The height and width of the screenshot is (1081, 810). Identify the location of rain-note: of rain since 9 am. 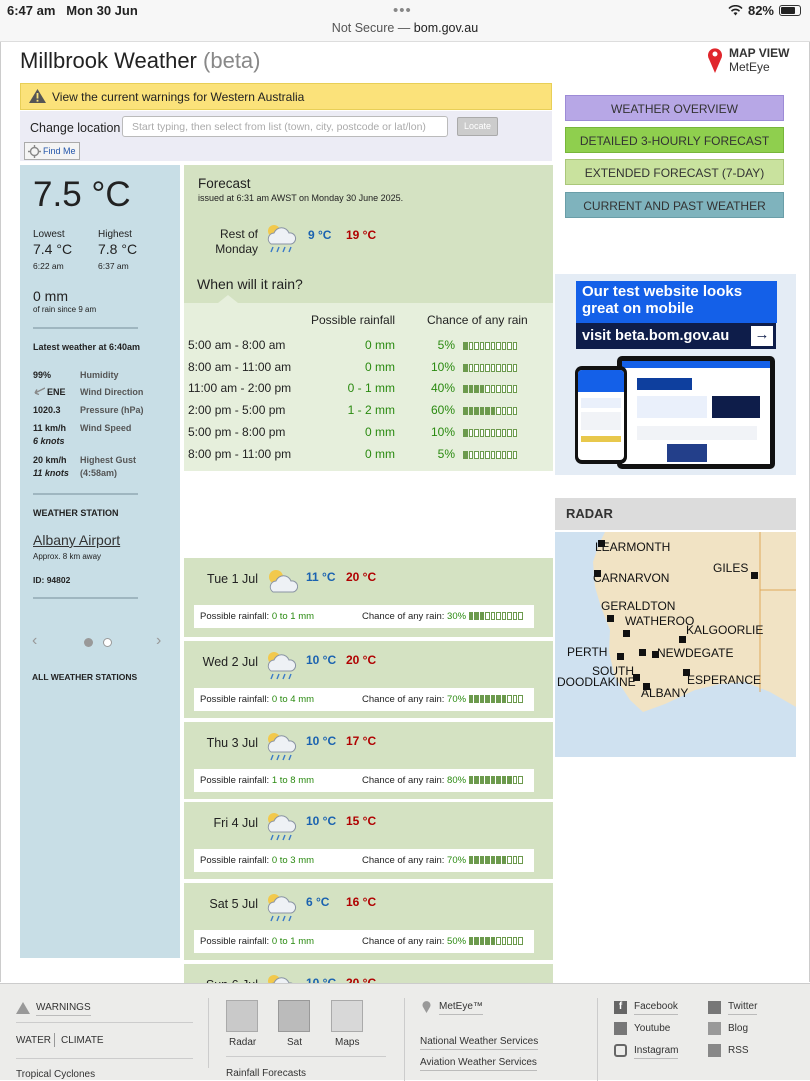
(65, 309).